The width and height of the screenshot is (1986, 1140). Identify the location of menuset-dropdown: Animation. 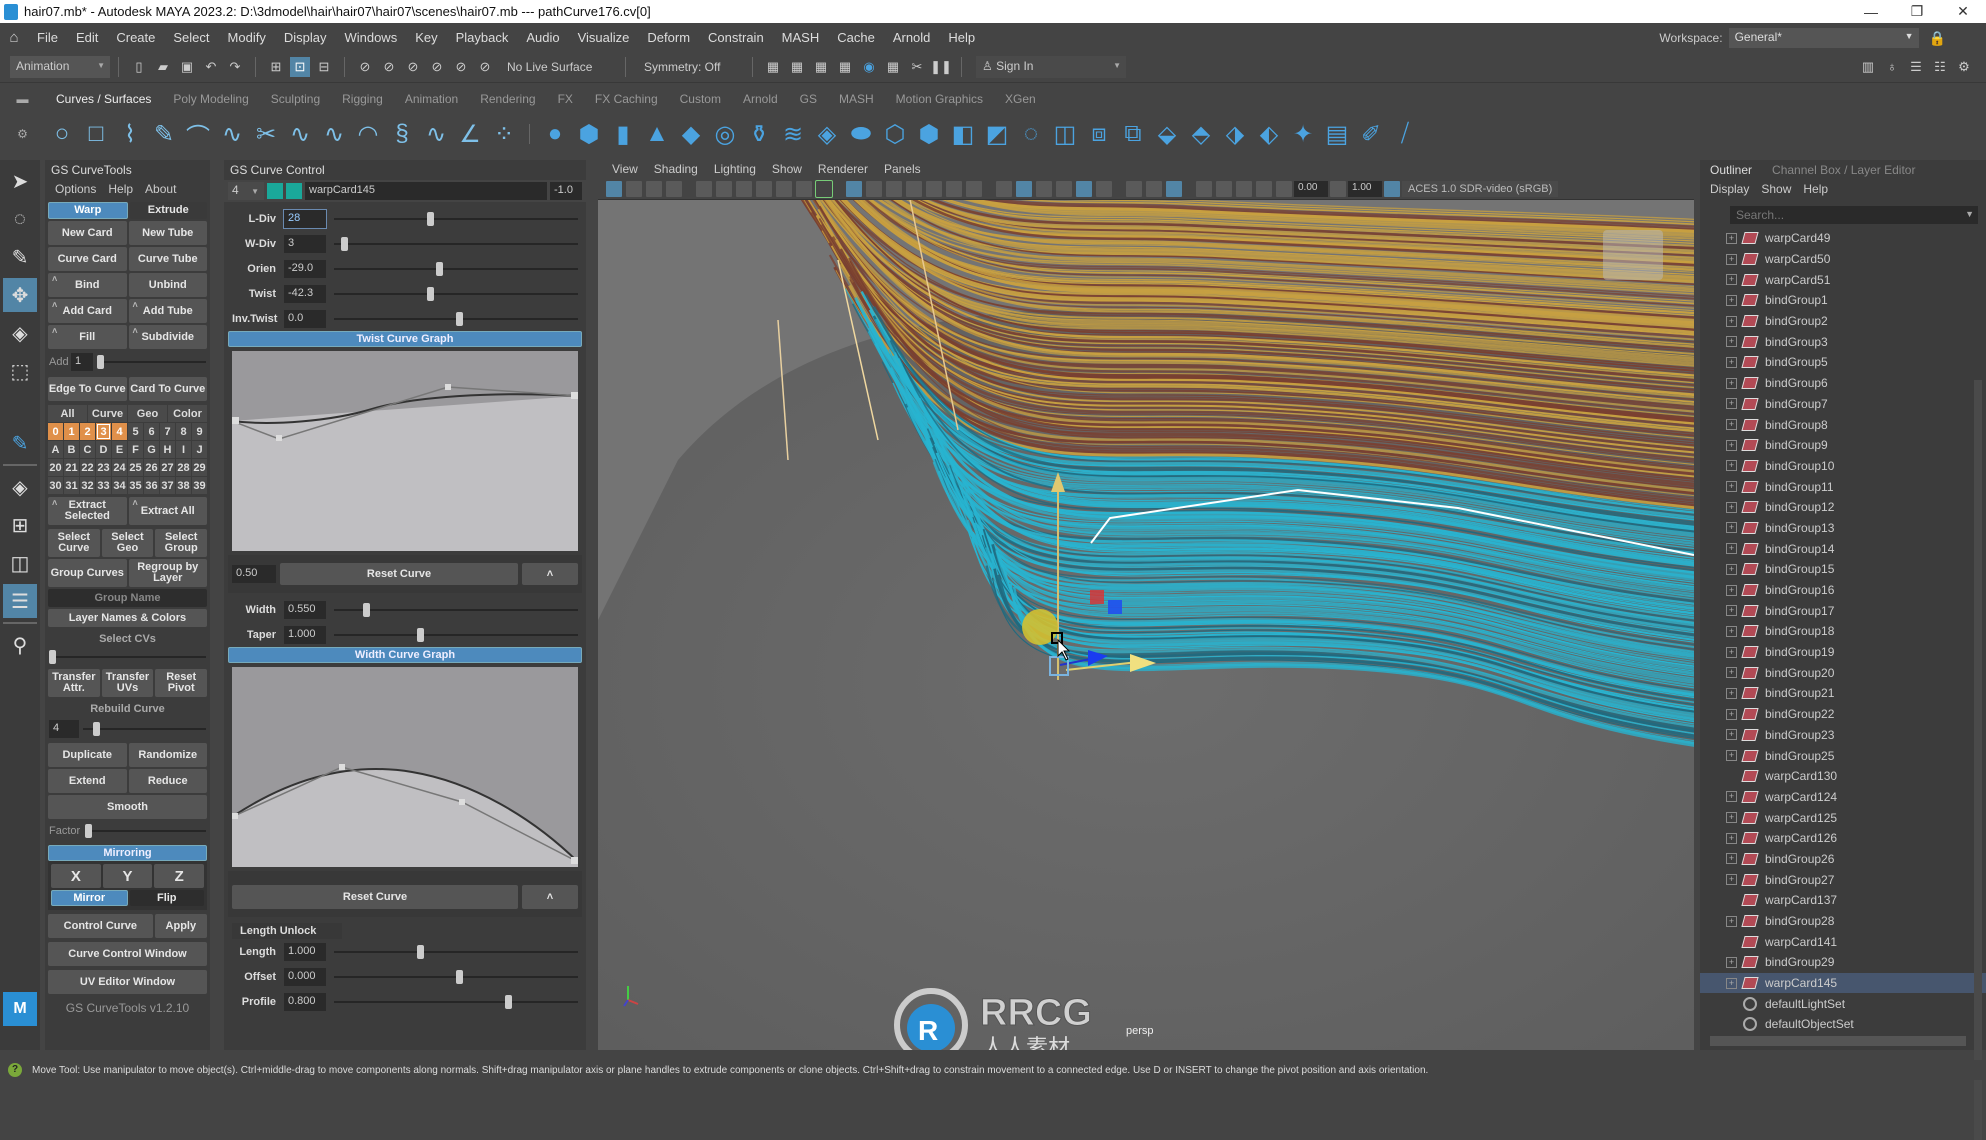
(60, 66).